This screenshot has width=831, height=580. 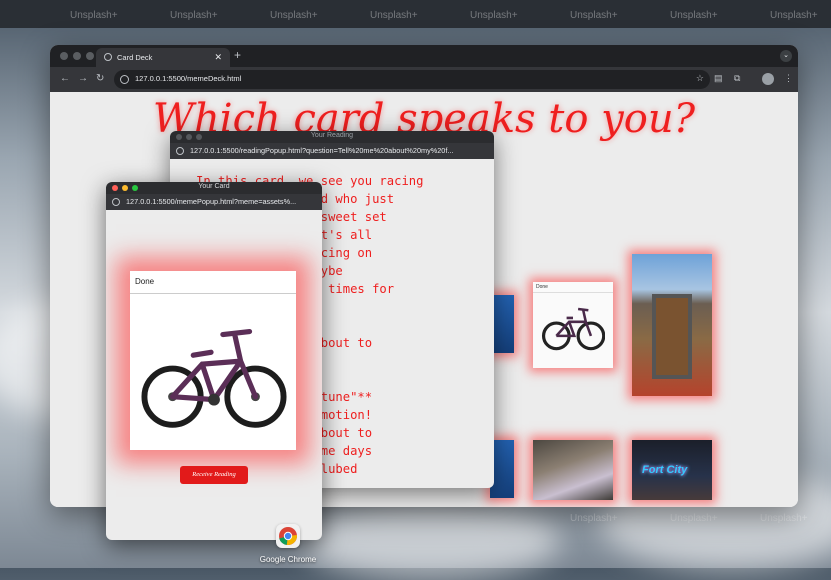 I want to click on extensions-icon: ⧉, so click(x=737, y=78).